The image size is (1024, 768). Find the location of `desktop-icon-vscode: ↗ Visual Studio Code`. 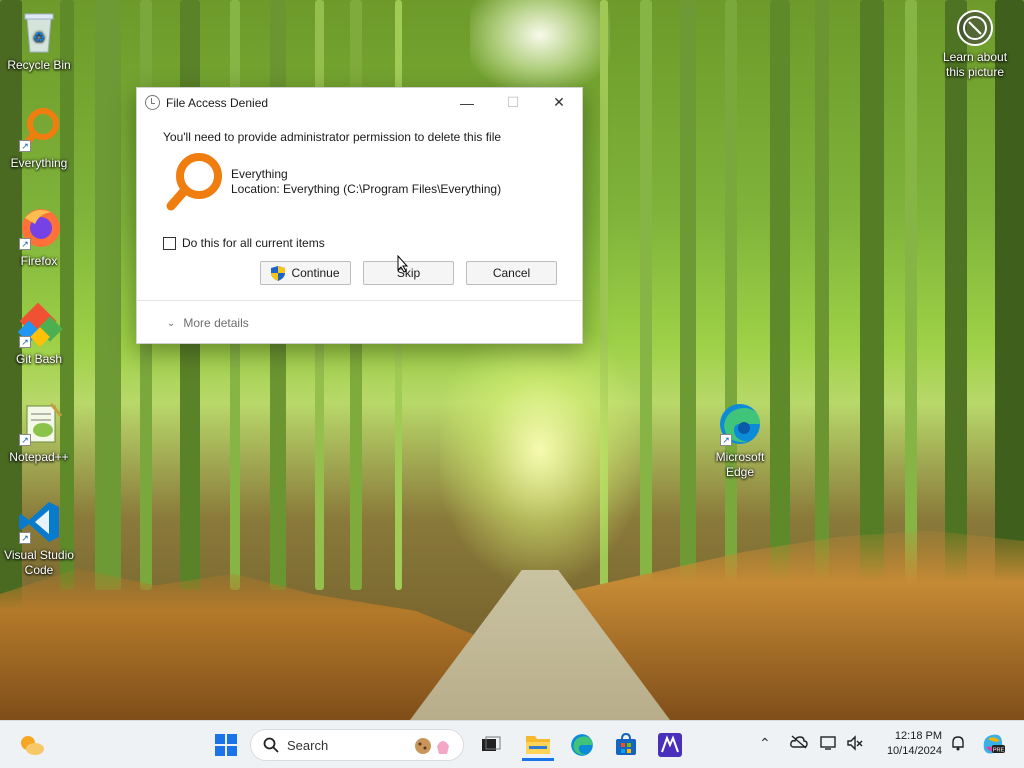

desktop-icon-vscode: ↗ Visual Studio Code is located at coordinates (39, 538).